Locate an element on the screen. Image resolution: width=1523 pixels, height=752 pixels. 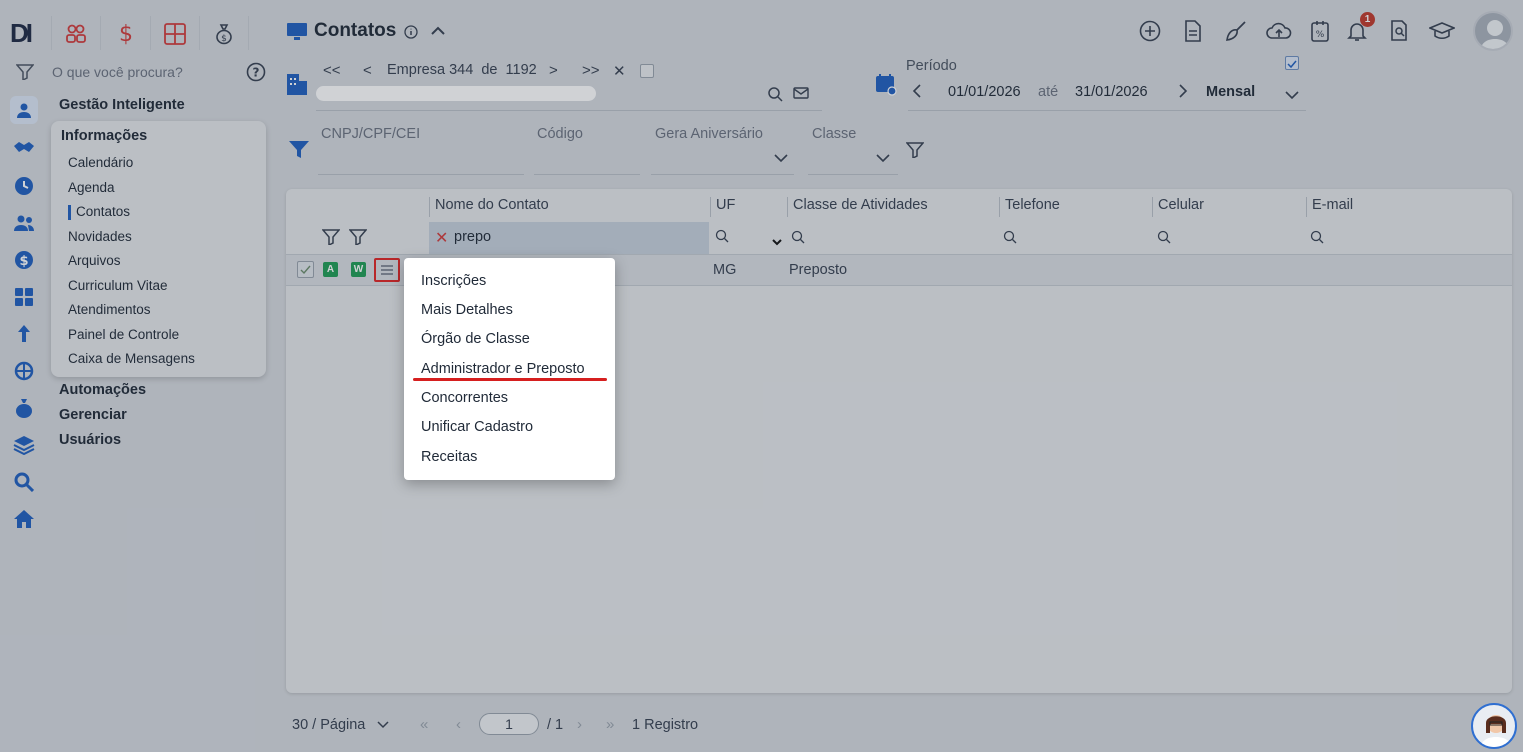
col-classe: Classe de Atividades is located at coordinates (860, 205).